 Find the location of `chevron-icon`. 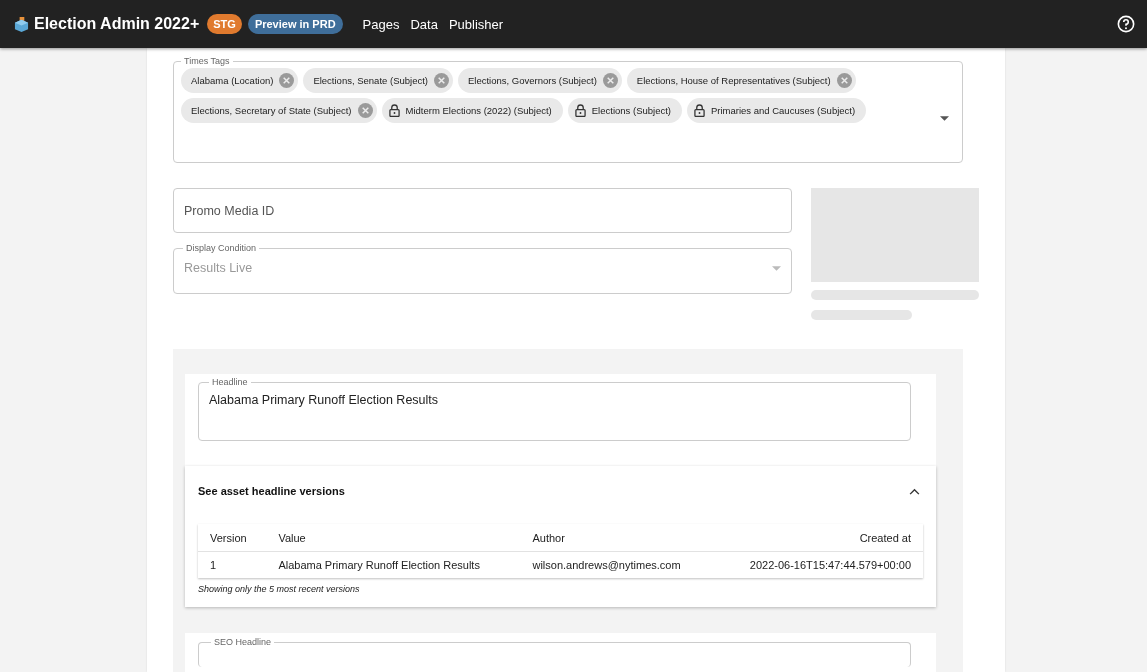

chevron-icon is located at coordinates (914, 491).